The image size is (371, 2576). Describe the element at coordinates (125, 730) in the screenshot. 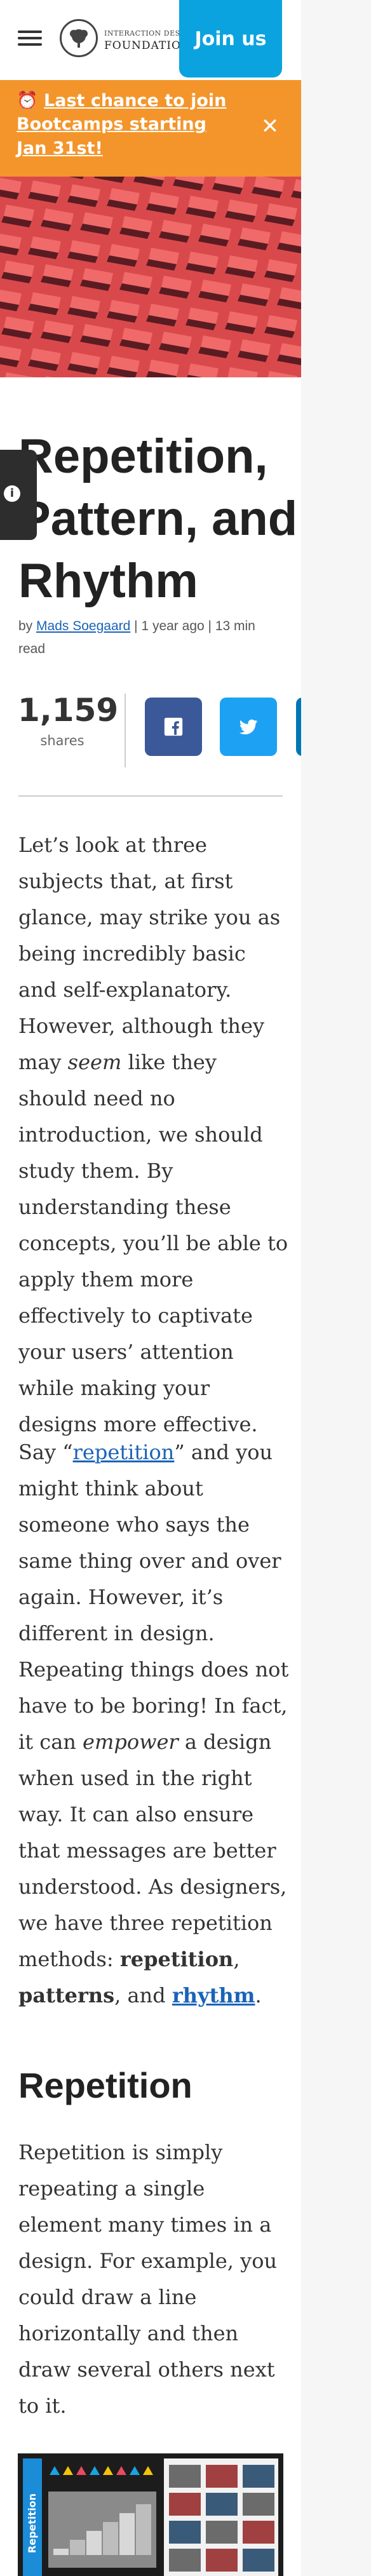

I see `shares-divider` at that location.